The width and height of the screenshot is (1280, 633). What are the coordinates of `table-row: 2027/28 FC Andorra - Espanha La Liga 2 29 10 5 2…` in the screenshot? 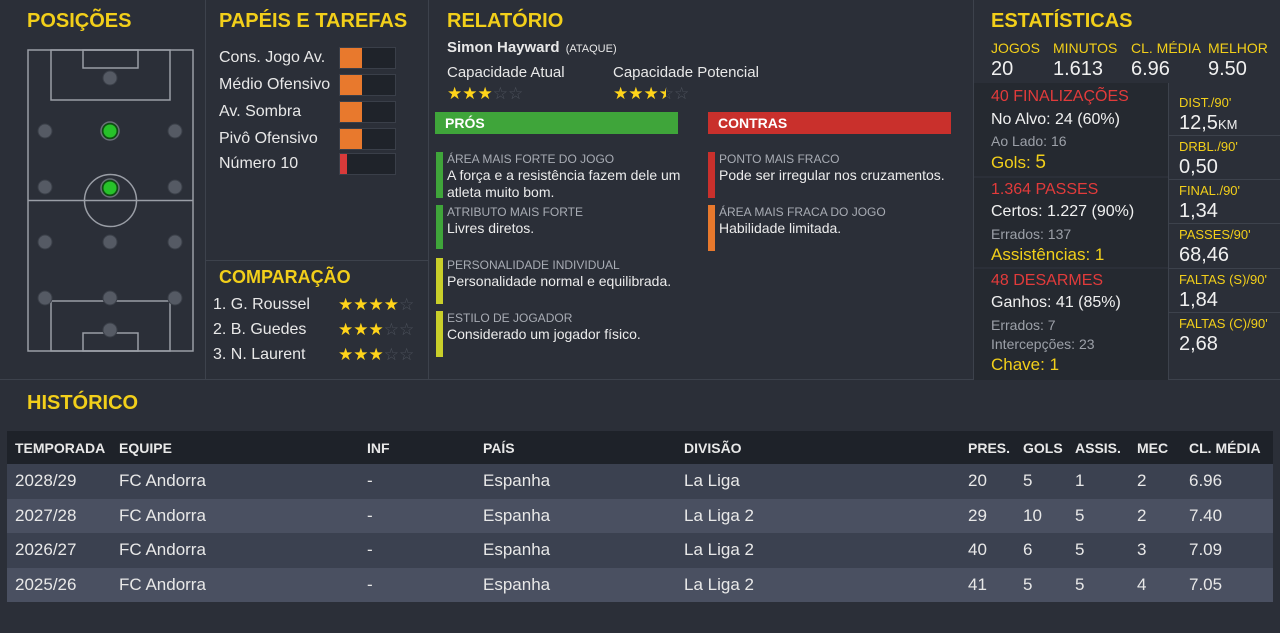 It's located at (640, 515).